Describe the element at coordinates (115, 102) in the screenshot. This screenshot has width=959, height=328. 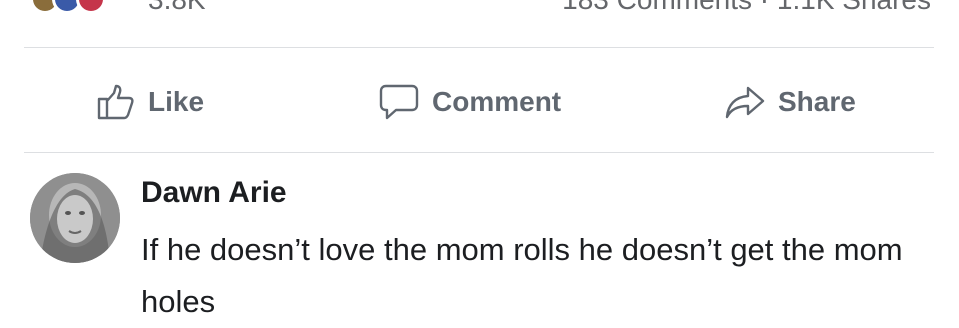
I see `thumbs-up-icon` at that location.